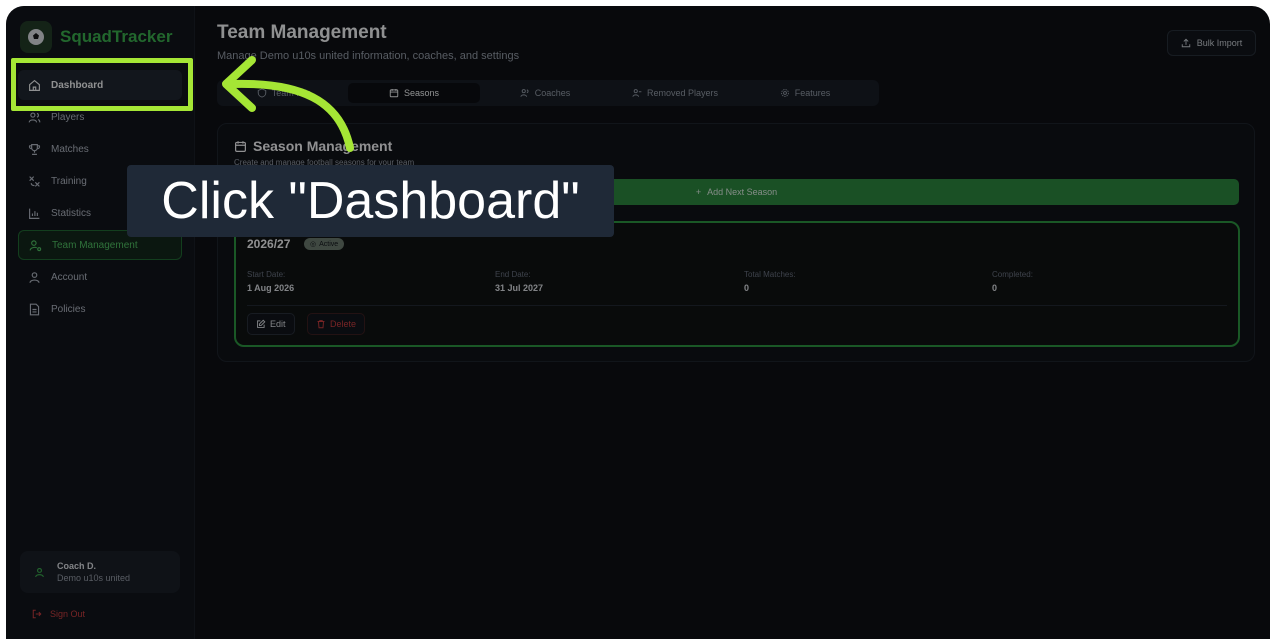  What do you see at coordinates (343, 324) in the screenshot?
I see `delete-label: Delete` at bounding box center [343, 324].